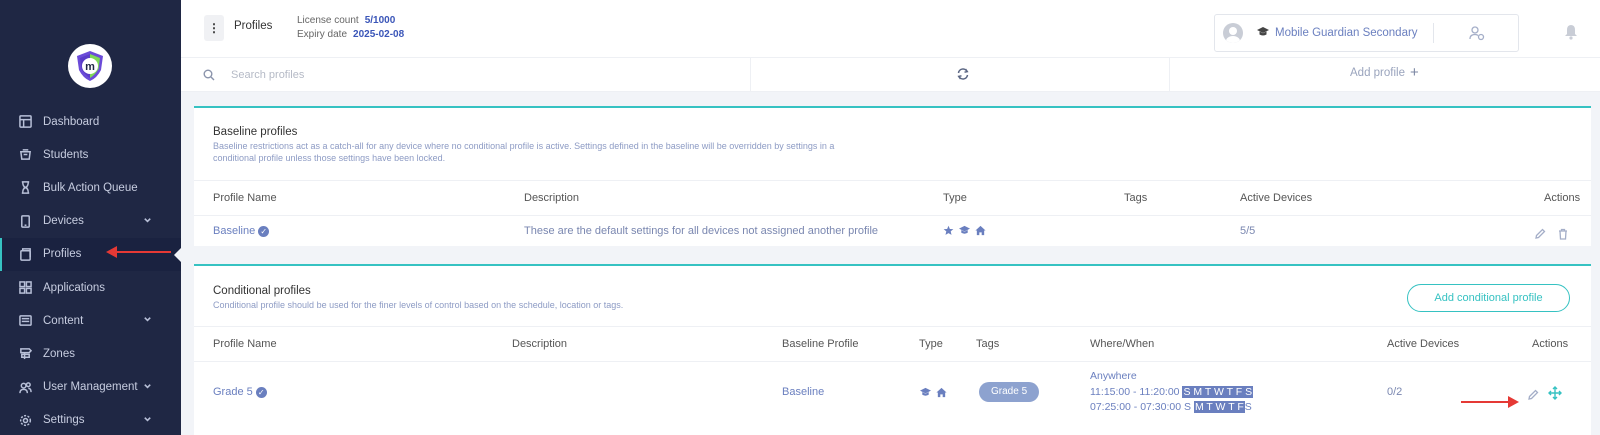 The image size is (1600, 435). What do you see at coordinates (90, 154) in the screenshot?
I see `sidebar-item-students: Students` at bounding box center [90, 154].